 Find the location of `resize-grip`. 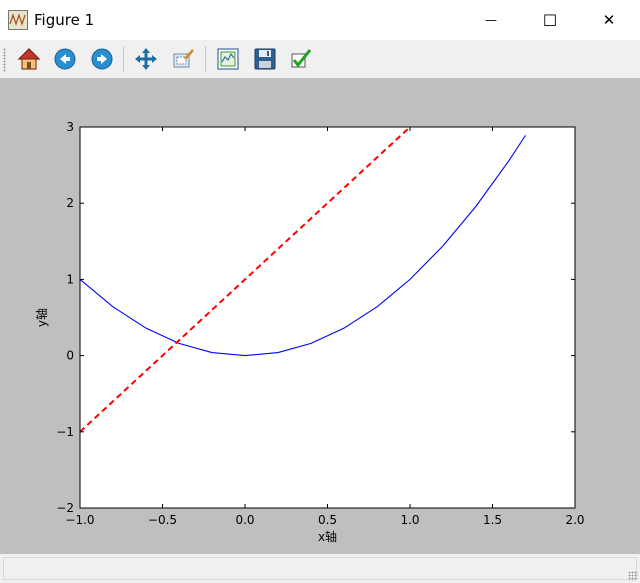

resize-grip is located at coordinates (633, 576).